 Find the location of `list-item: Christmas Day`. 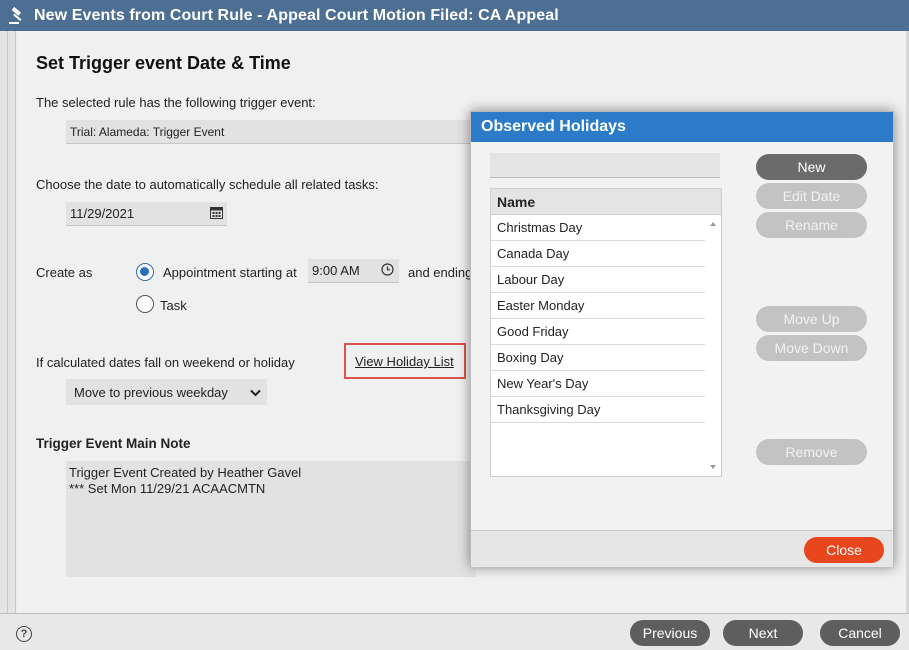

list-item: Christmas Day is located at coordinates (598, 228).